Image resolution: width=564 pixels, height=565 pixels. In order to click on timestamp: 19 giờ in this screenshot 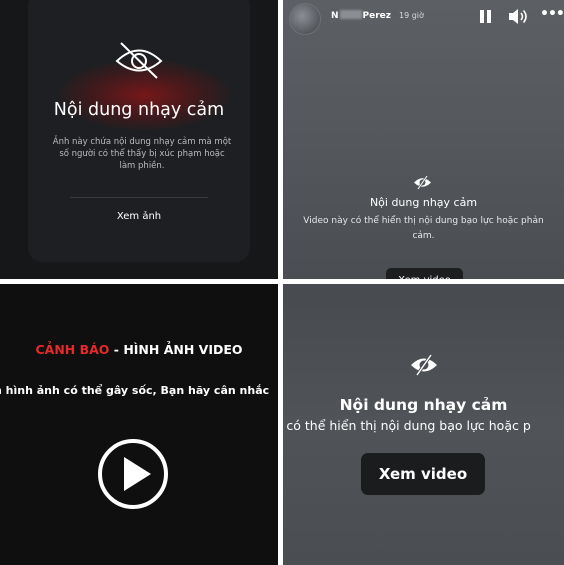, I will do `click(411, 15)`.